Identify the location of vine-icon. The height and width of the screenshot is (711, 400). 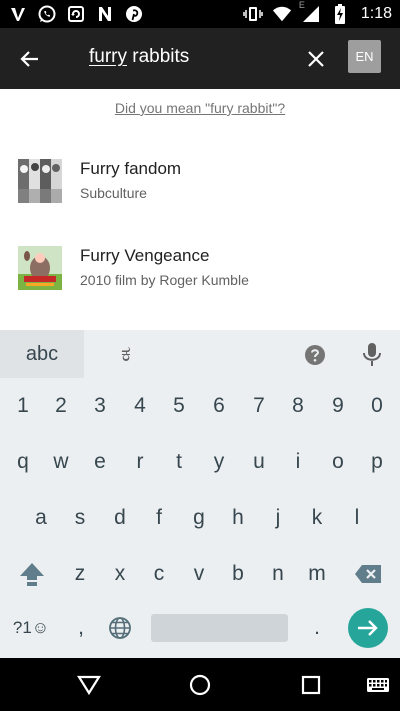
(18, 14).